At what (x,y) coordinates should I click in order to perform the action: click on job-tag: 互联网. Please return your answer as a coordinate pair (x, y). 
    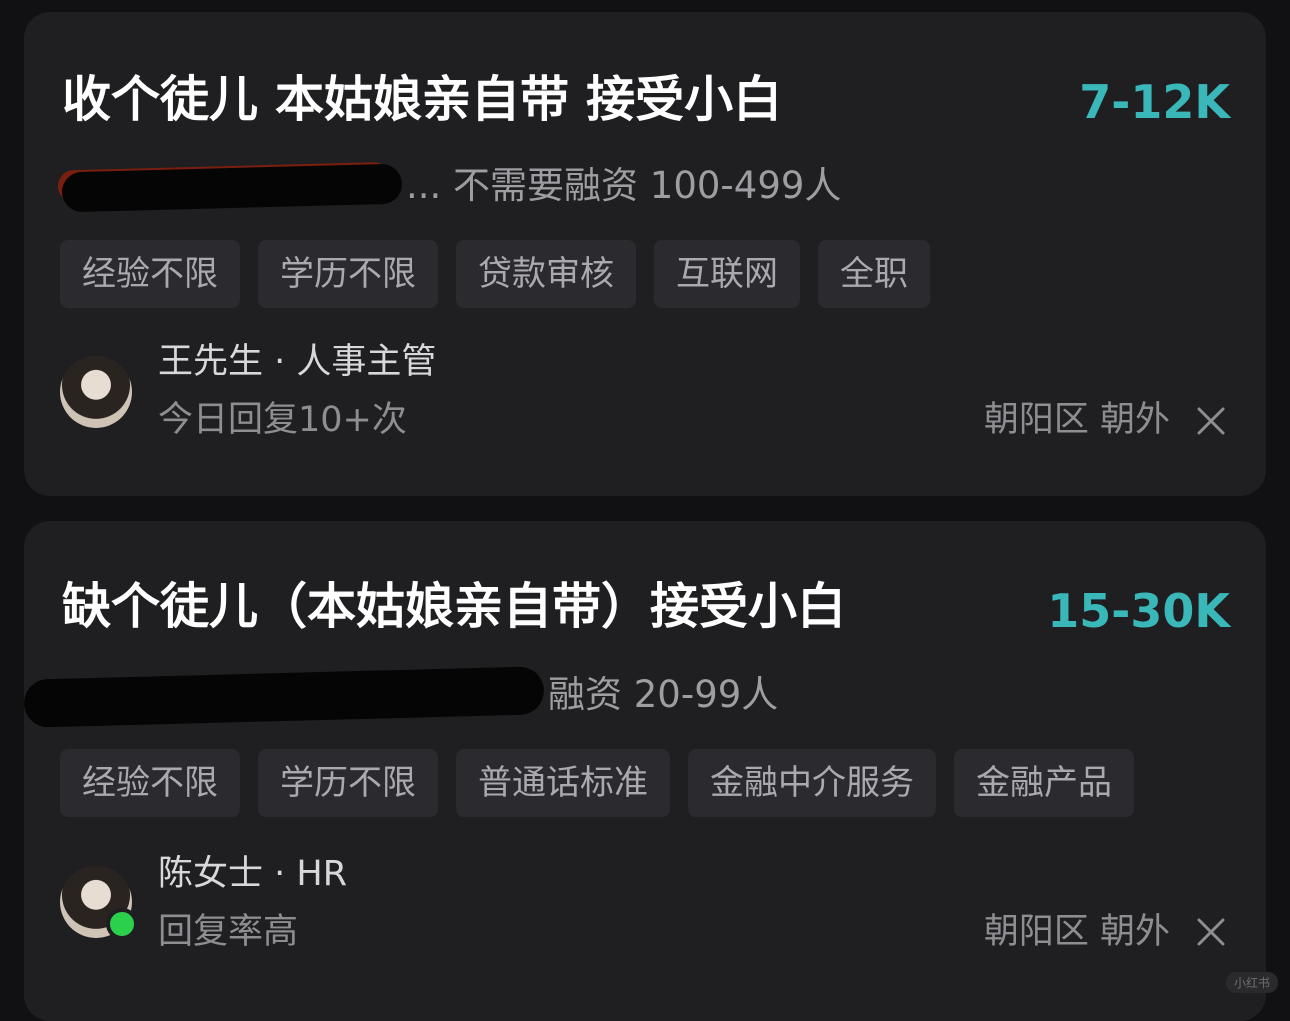
    Looking at the image, I should click on (727, 274).